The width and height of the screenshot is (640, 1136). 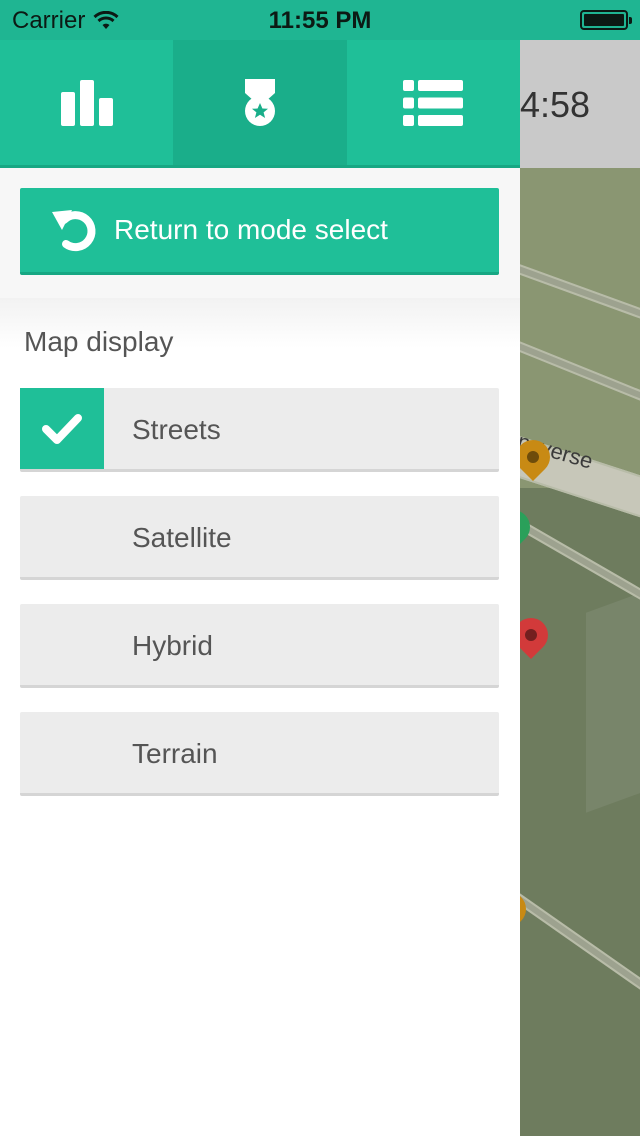 I want to click on option-label: Terrain, so click(x=175, y=753).